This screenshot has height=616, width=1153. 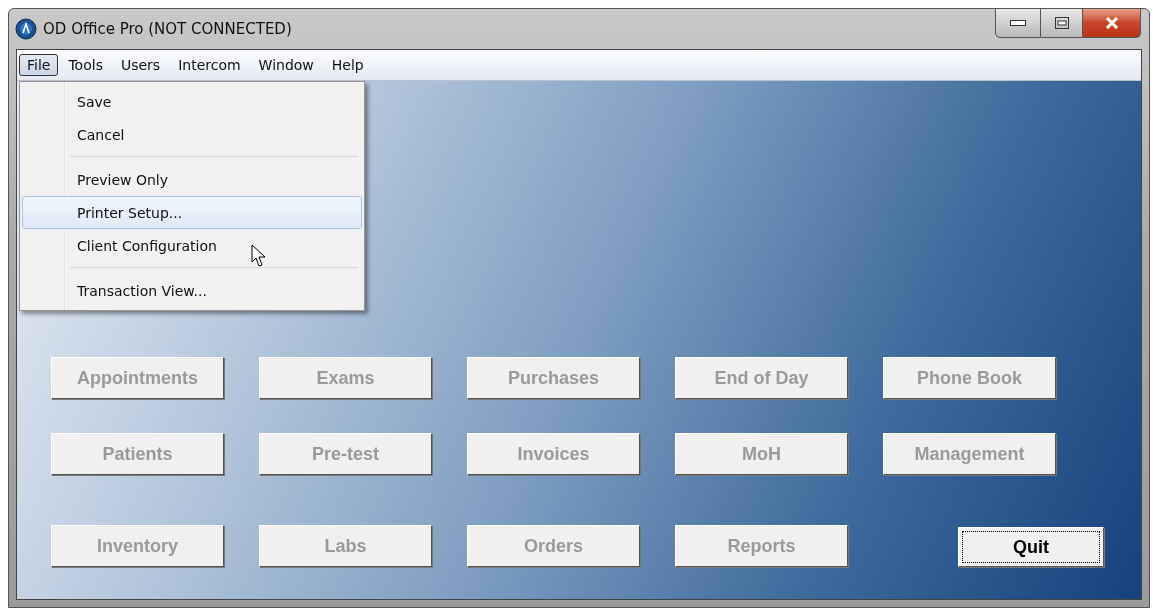 What do you see at coordinates (192, 101) in the screenshot?
I see `menu-entry: Save` at bounding box center [192, 101].